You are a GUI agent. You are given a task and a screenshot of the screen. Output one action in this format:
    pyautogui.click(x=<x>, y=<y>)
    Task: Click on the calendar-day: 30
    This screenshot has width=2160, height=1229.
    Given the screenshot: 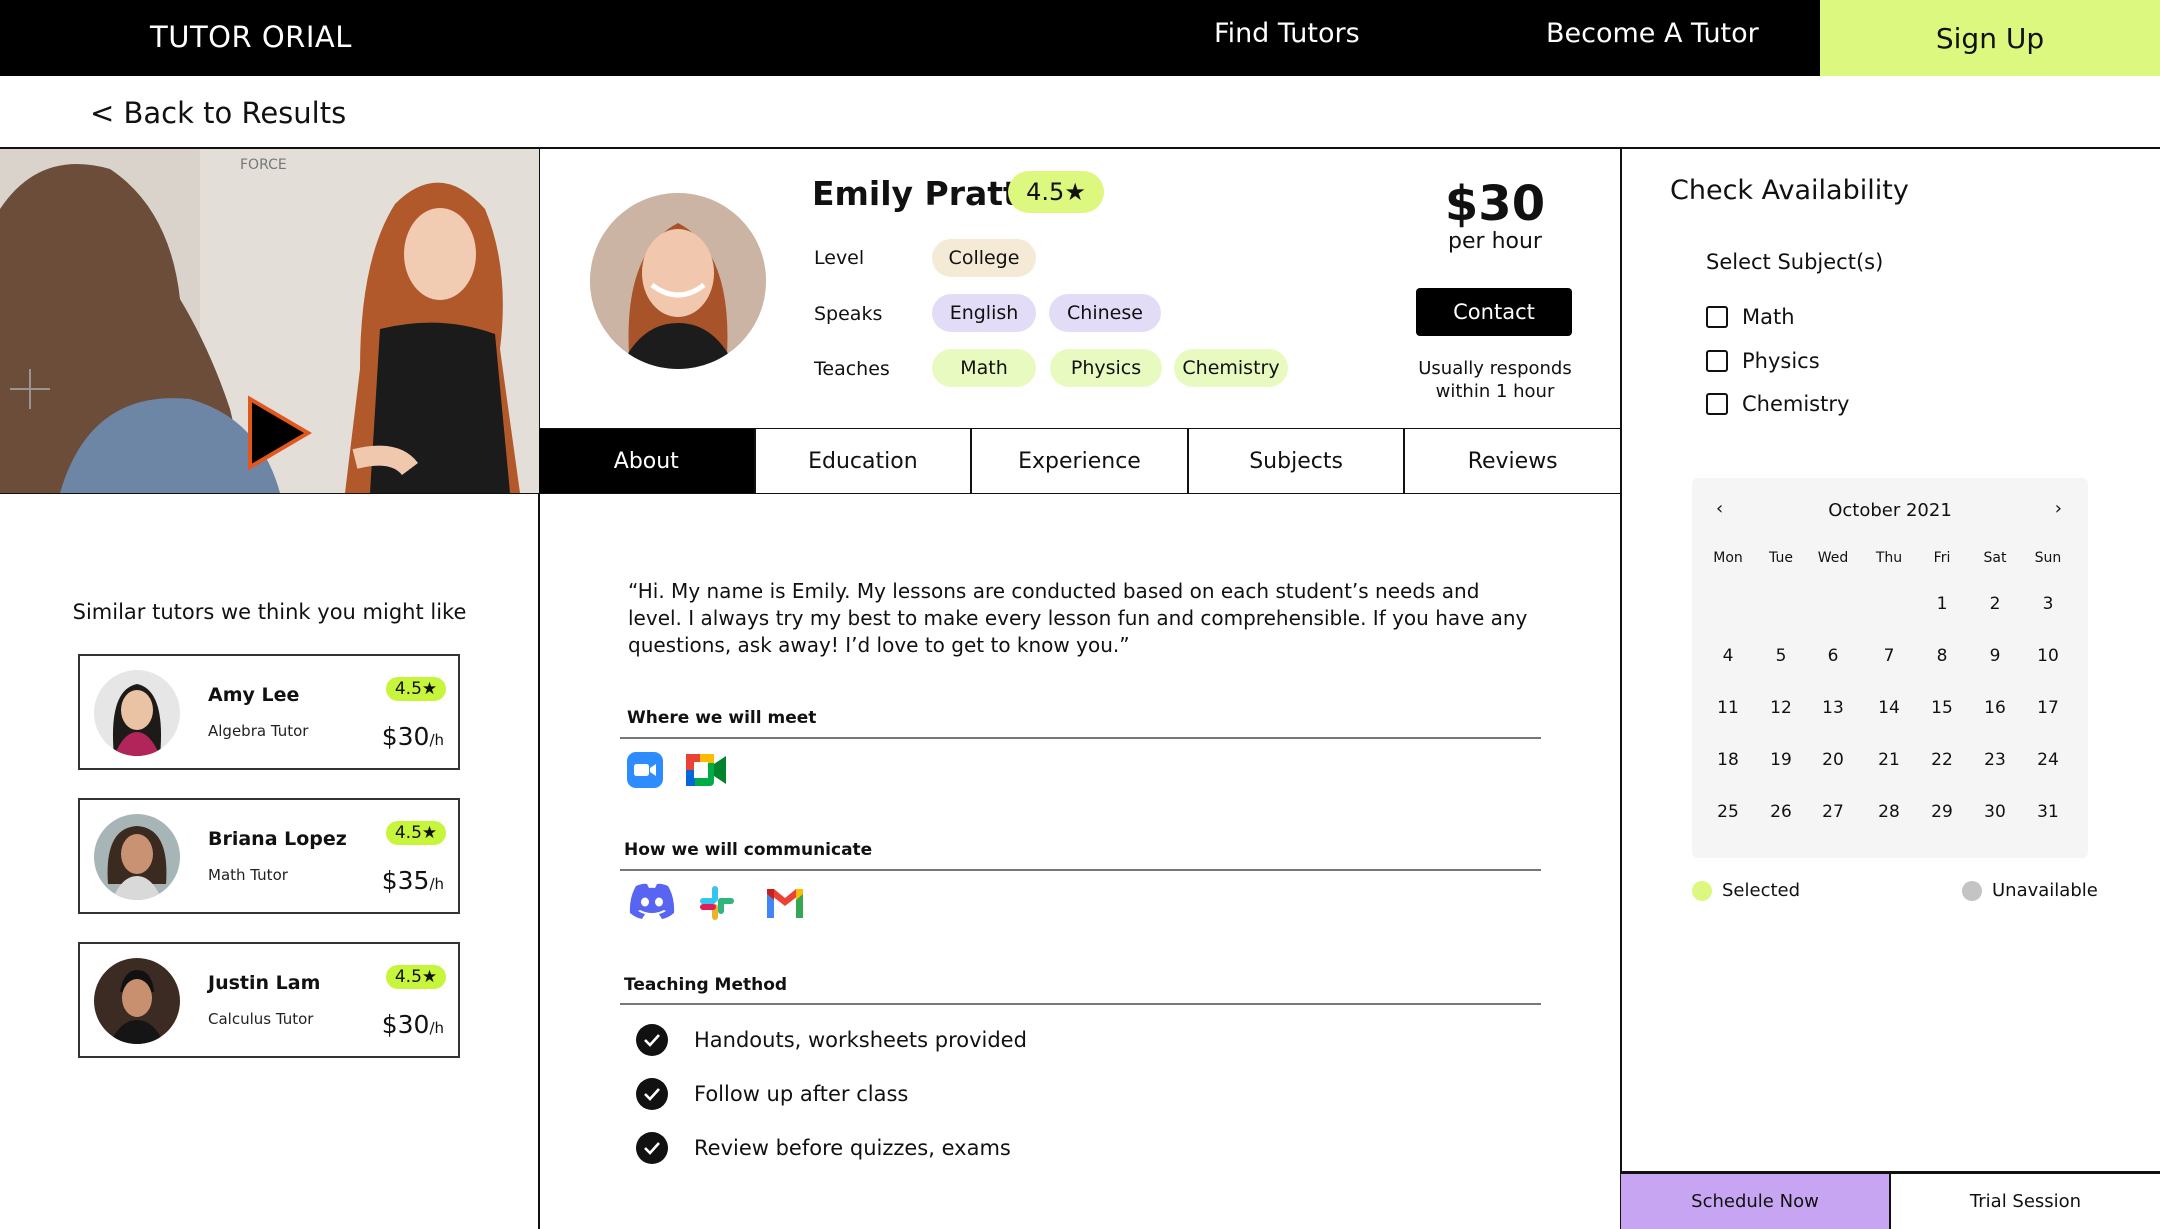 What is the action you would take?
    pyautogui.click(x=1995, y=812)
    